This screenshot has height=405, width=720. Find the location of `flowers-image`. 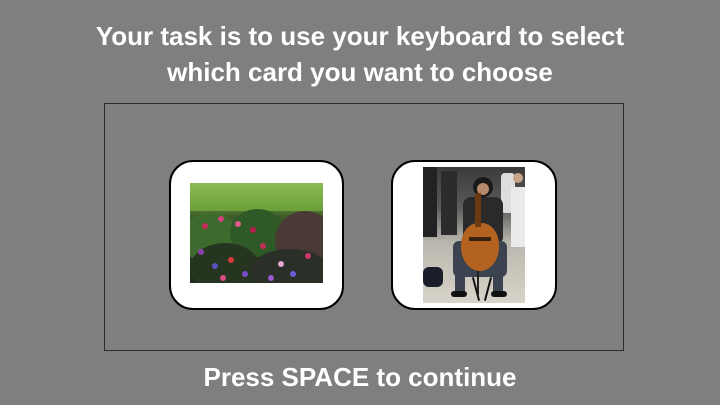

flowers-image is located at coordinates (256, 233).